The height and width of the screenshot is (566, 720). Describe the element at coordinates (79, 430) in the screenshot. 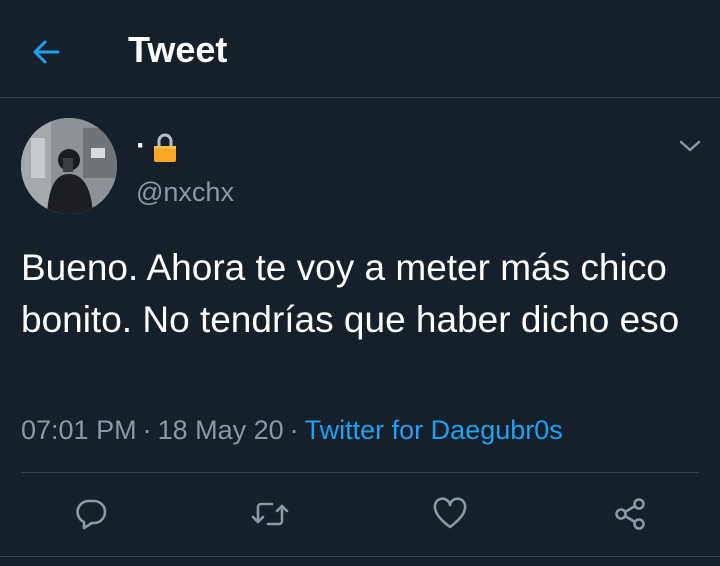

I see `tweet-time: 07:01 PM` at that location.